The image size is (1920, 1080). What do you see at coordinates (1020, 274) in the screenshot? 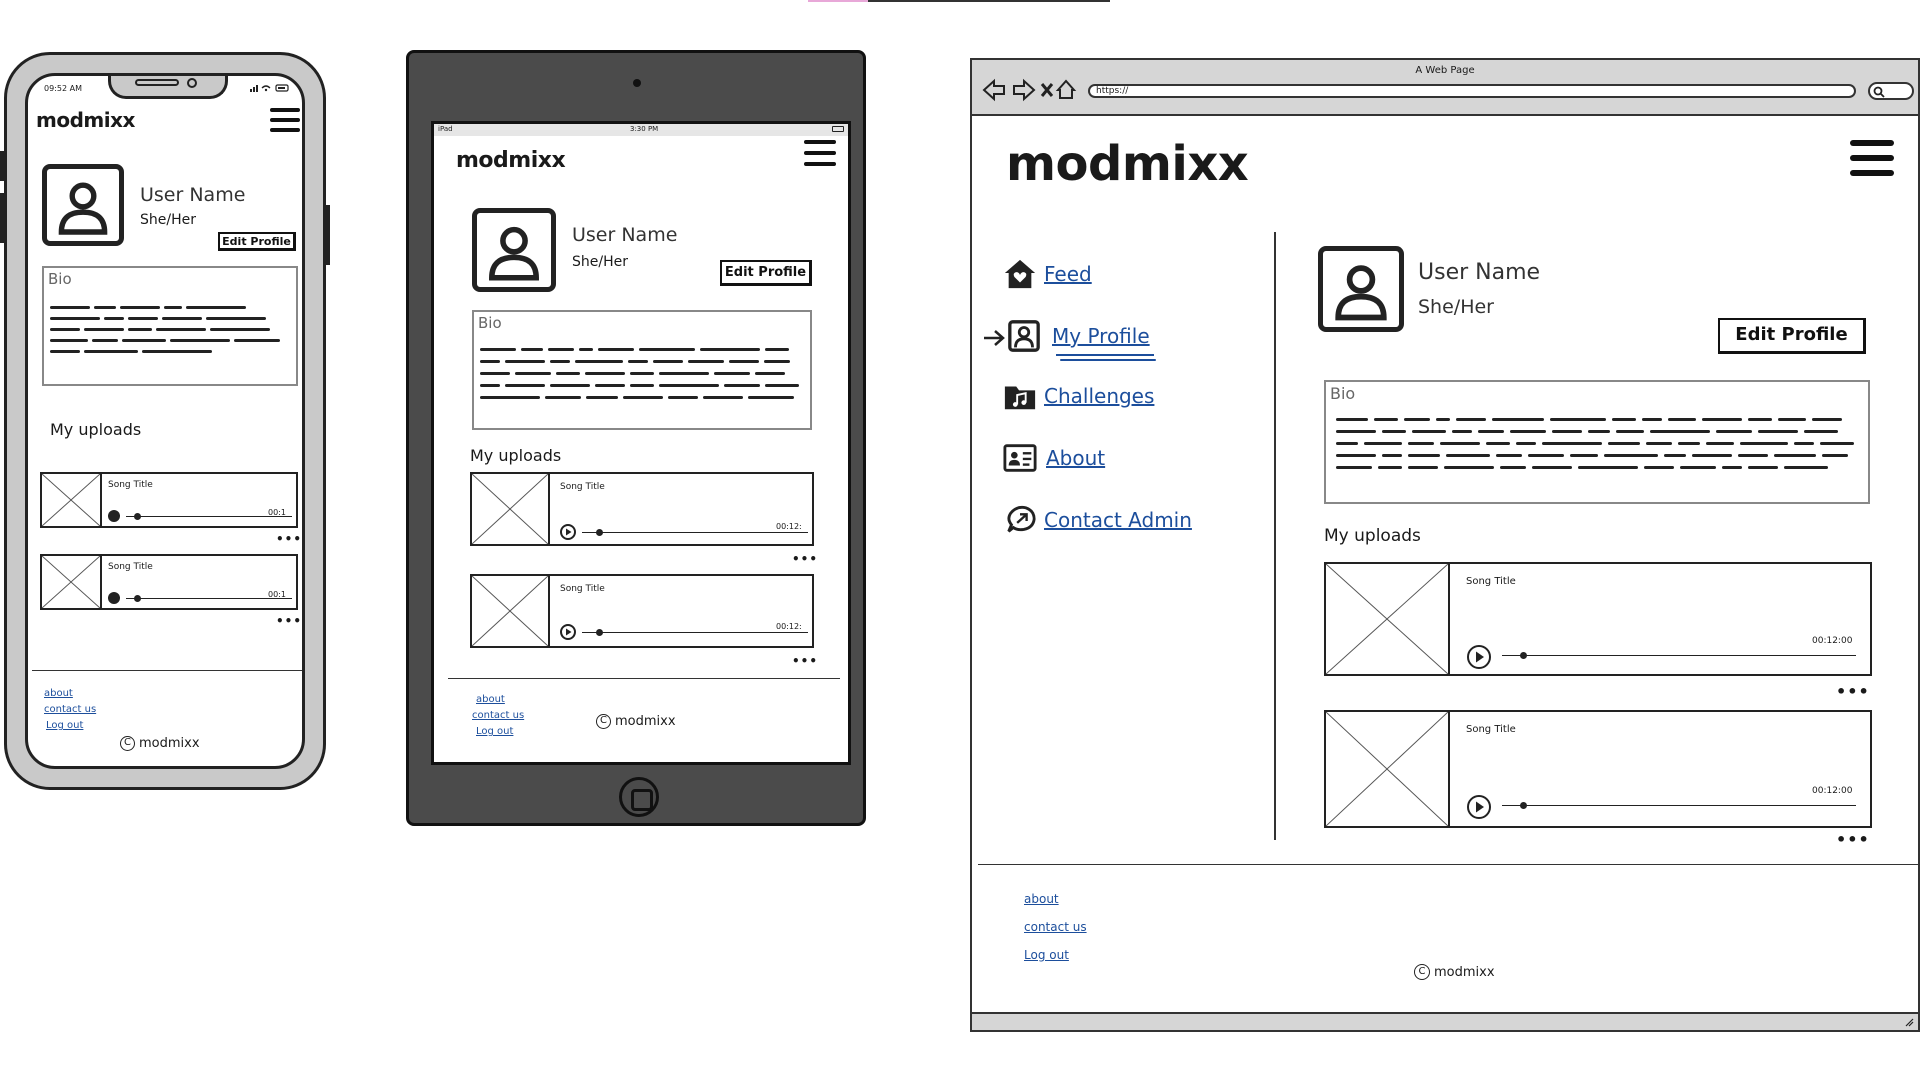
I see `house-heart-icon` at bounding box center [1020, 274].